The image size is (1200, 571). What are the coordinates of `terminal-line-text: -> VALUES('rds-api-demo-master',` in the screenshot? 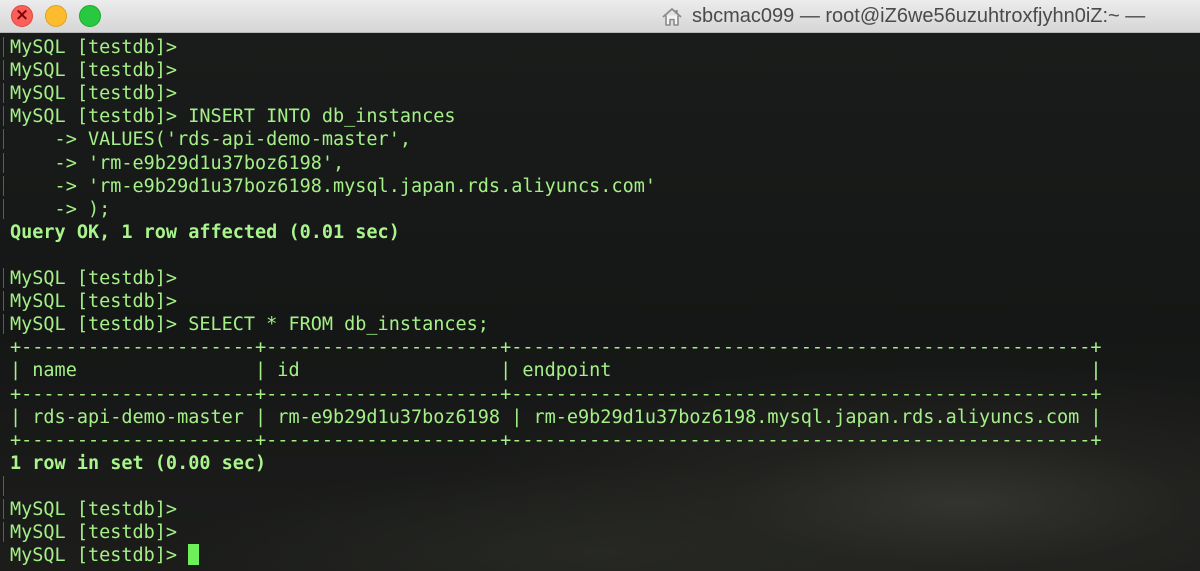 It's located at (210, 139).